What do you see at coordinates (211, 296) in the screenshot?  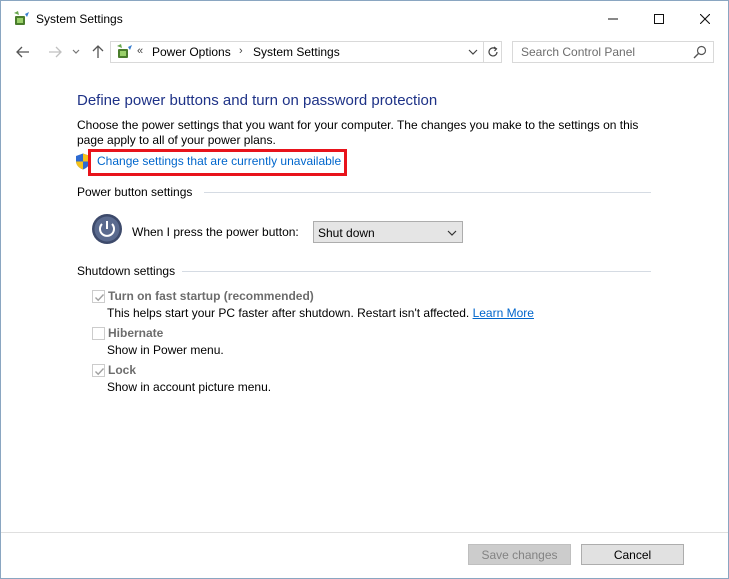 I see `fast-startup-label: Turn on fast startup (recommended)` at bounding box center [211, 296].